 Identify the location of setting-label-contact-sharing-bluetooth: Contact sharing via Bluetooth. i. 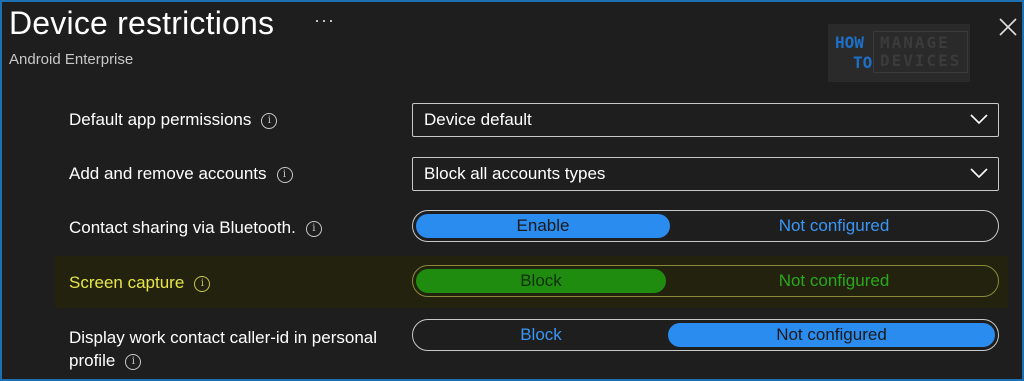
(195, 228).